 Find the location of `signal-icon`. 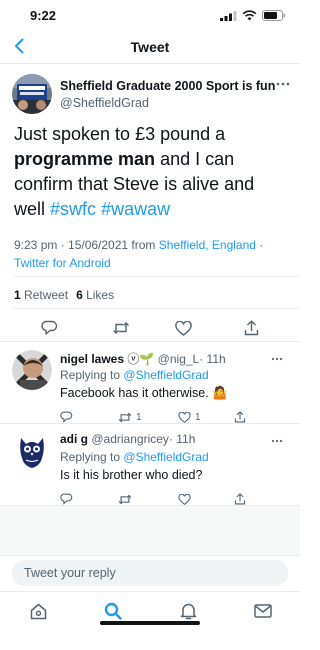

signal-icon is located at coordinates (228, 15).